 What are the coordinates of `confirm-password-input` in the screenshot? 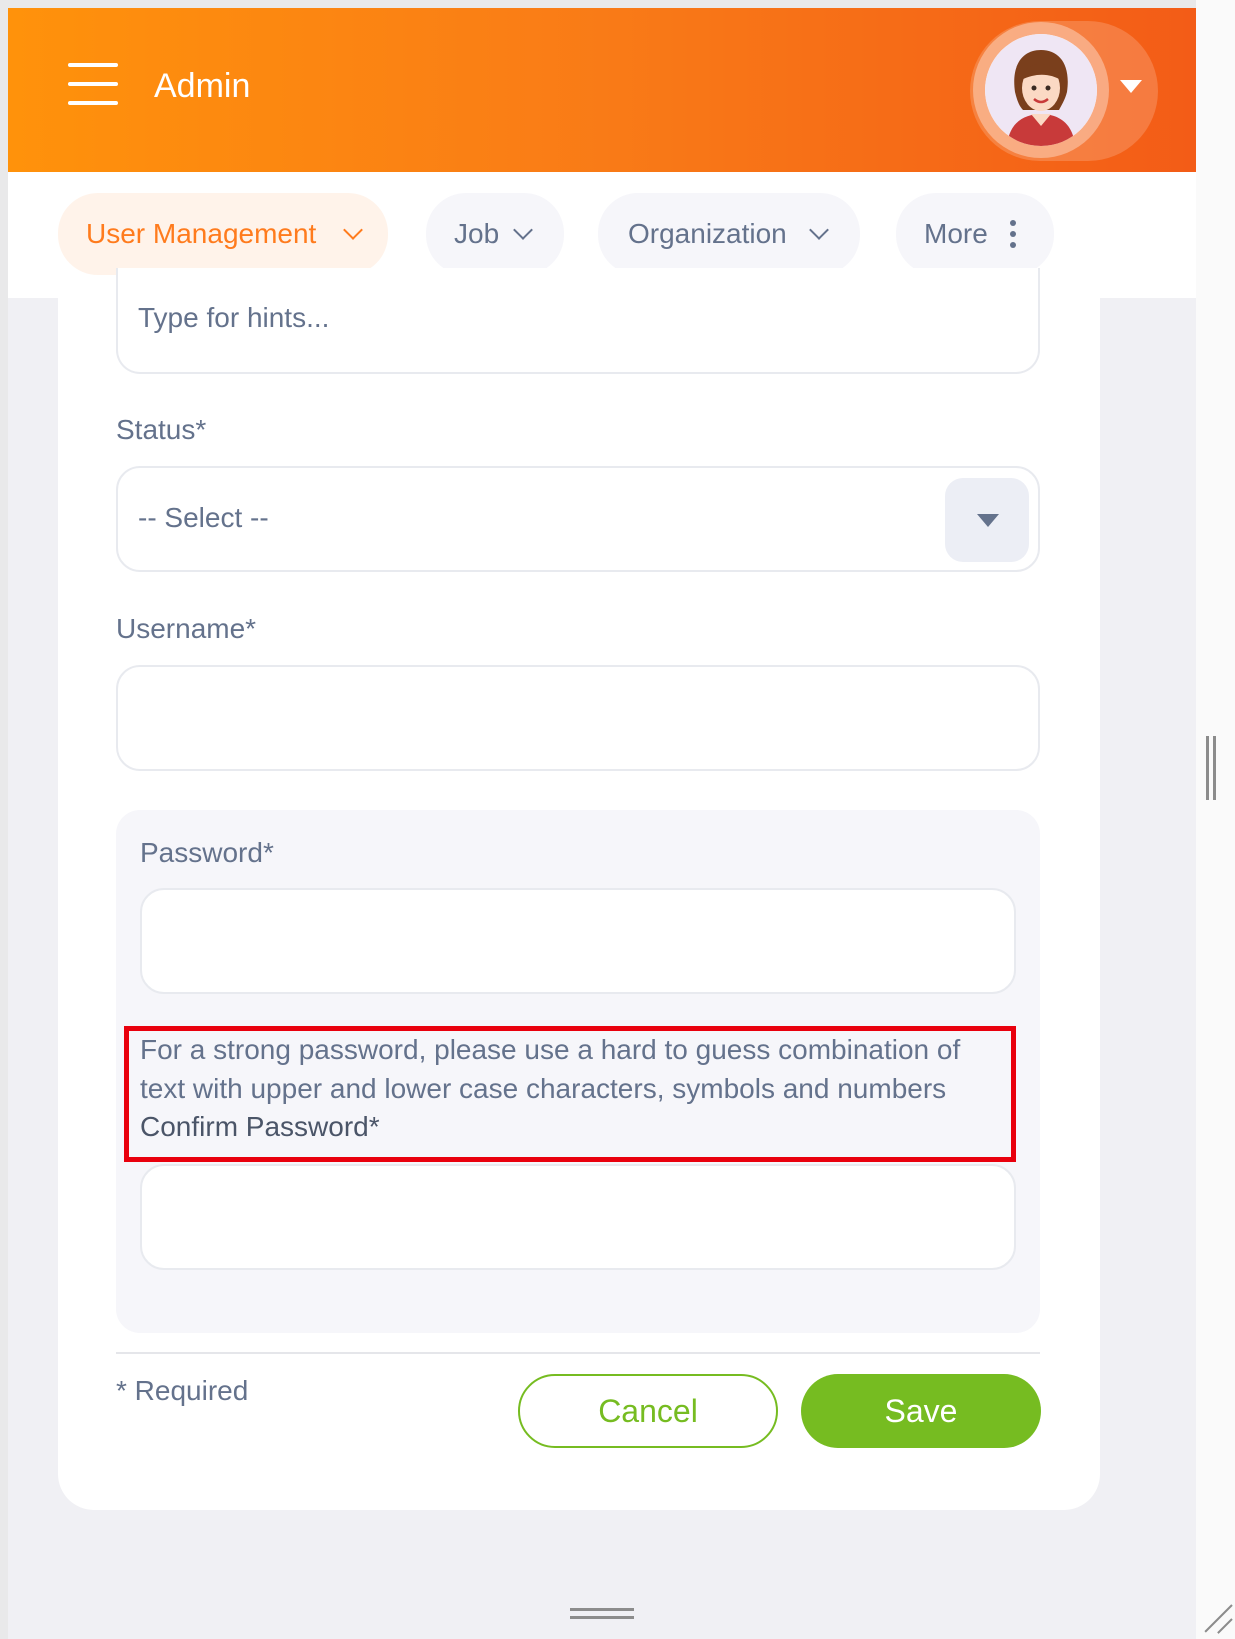 It's located at (578, 1217).